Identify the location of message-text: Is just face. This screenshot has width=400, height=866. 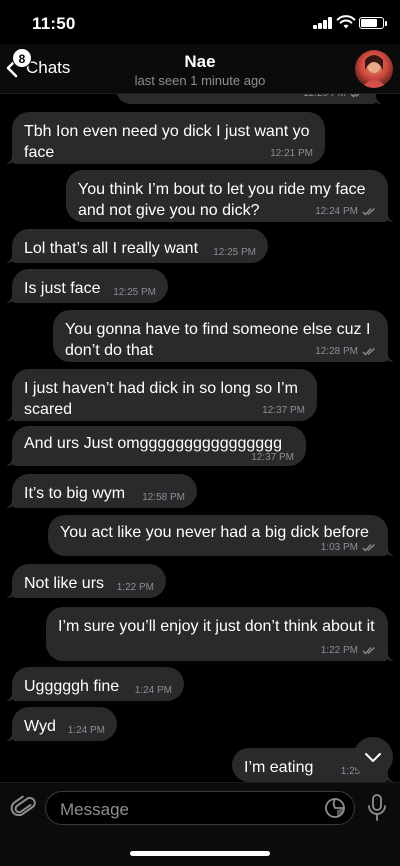
(62, 288).